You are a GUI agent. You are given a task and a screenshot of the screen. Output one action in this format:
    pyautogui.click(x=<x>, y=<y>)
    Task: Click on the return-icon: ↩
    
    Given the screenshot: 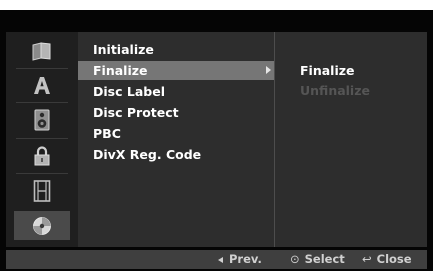 What is the action you would take?
    pyautogui.click(x=367, y=259)
    